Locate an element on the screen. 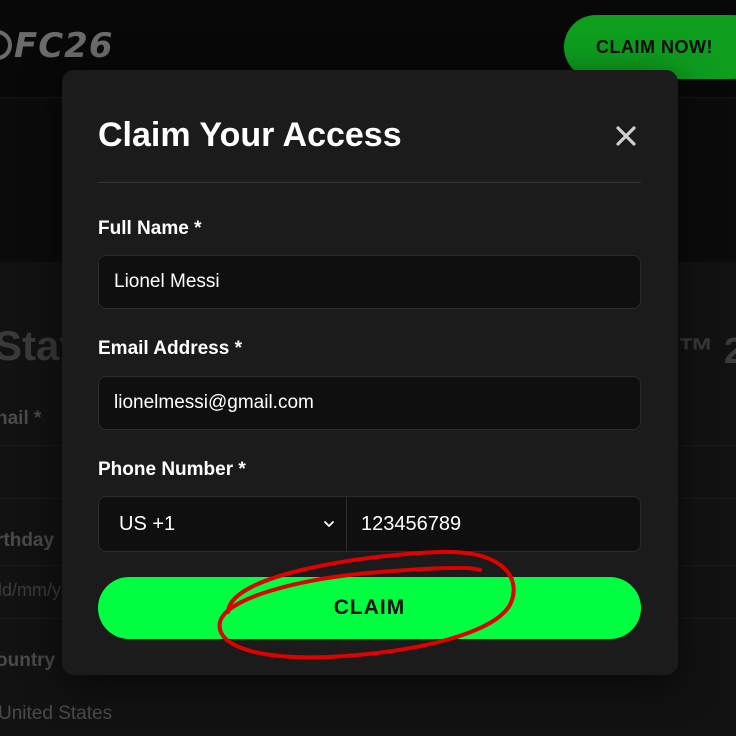 The image size is (736, 736). email-label: Email Address * is located at coordinates (170, 348).